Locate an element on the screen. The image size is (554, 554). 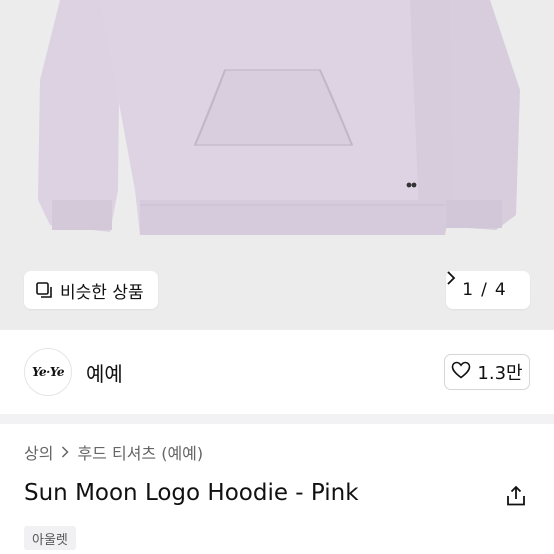
like-count: 1.3만 is located at coordinates (500, 373).